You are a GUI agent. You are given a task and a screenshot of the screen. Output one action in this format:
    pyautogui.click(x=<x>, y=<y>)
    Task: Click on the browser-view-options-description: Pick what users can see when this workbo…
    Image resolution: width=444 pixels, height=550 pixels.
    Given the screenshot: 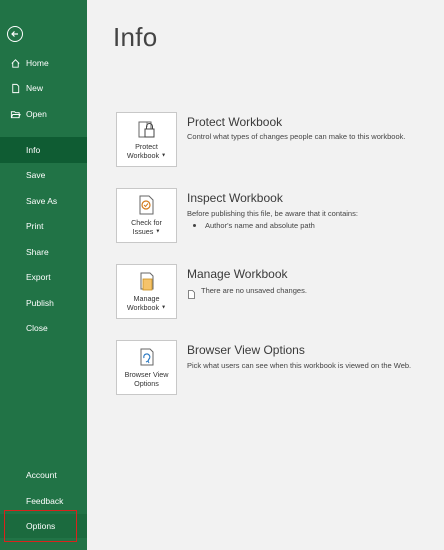 What is the action you would take?
    pyautogui.click(x=299, y=365)
    